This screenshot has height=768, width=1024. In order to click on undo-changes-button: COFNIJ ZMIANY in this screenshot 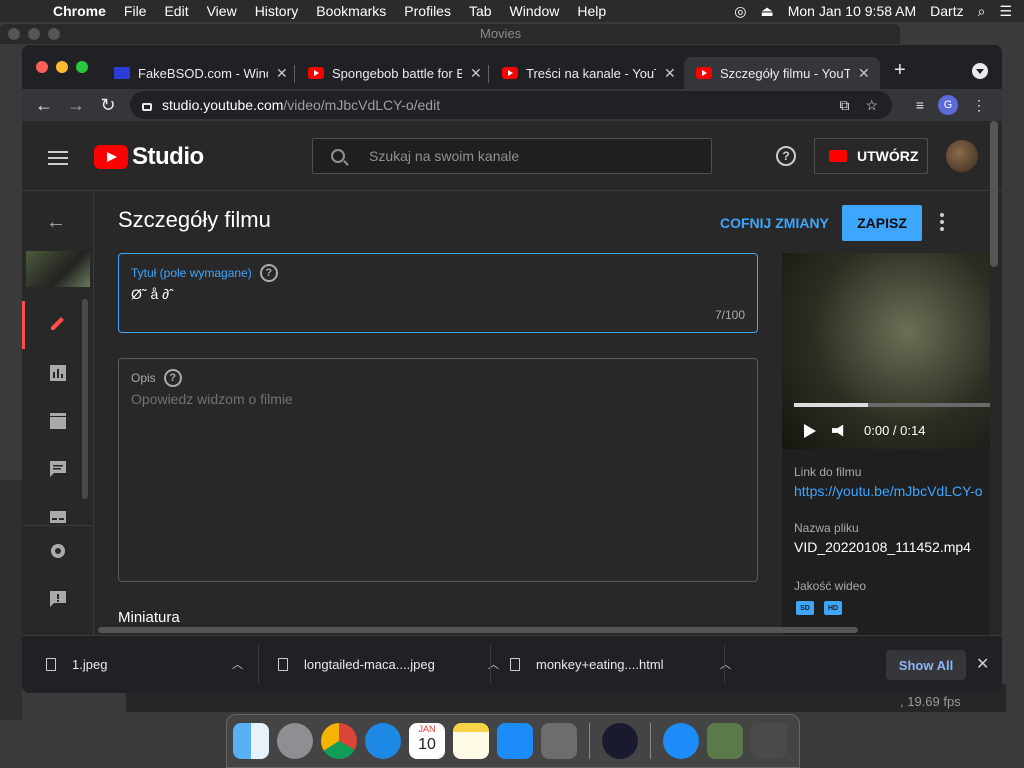, I will do `click(774, 223)`.